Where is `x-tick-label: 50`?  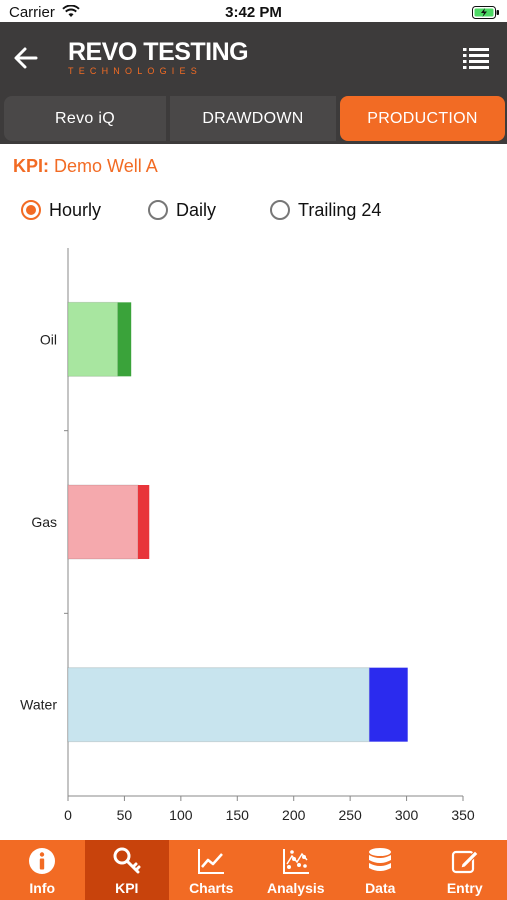 x-tick-label: 50 is located at coordinates (125, 815).